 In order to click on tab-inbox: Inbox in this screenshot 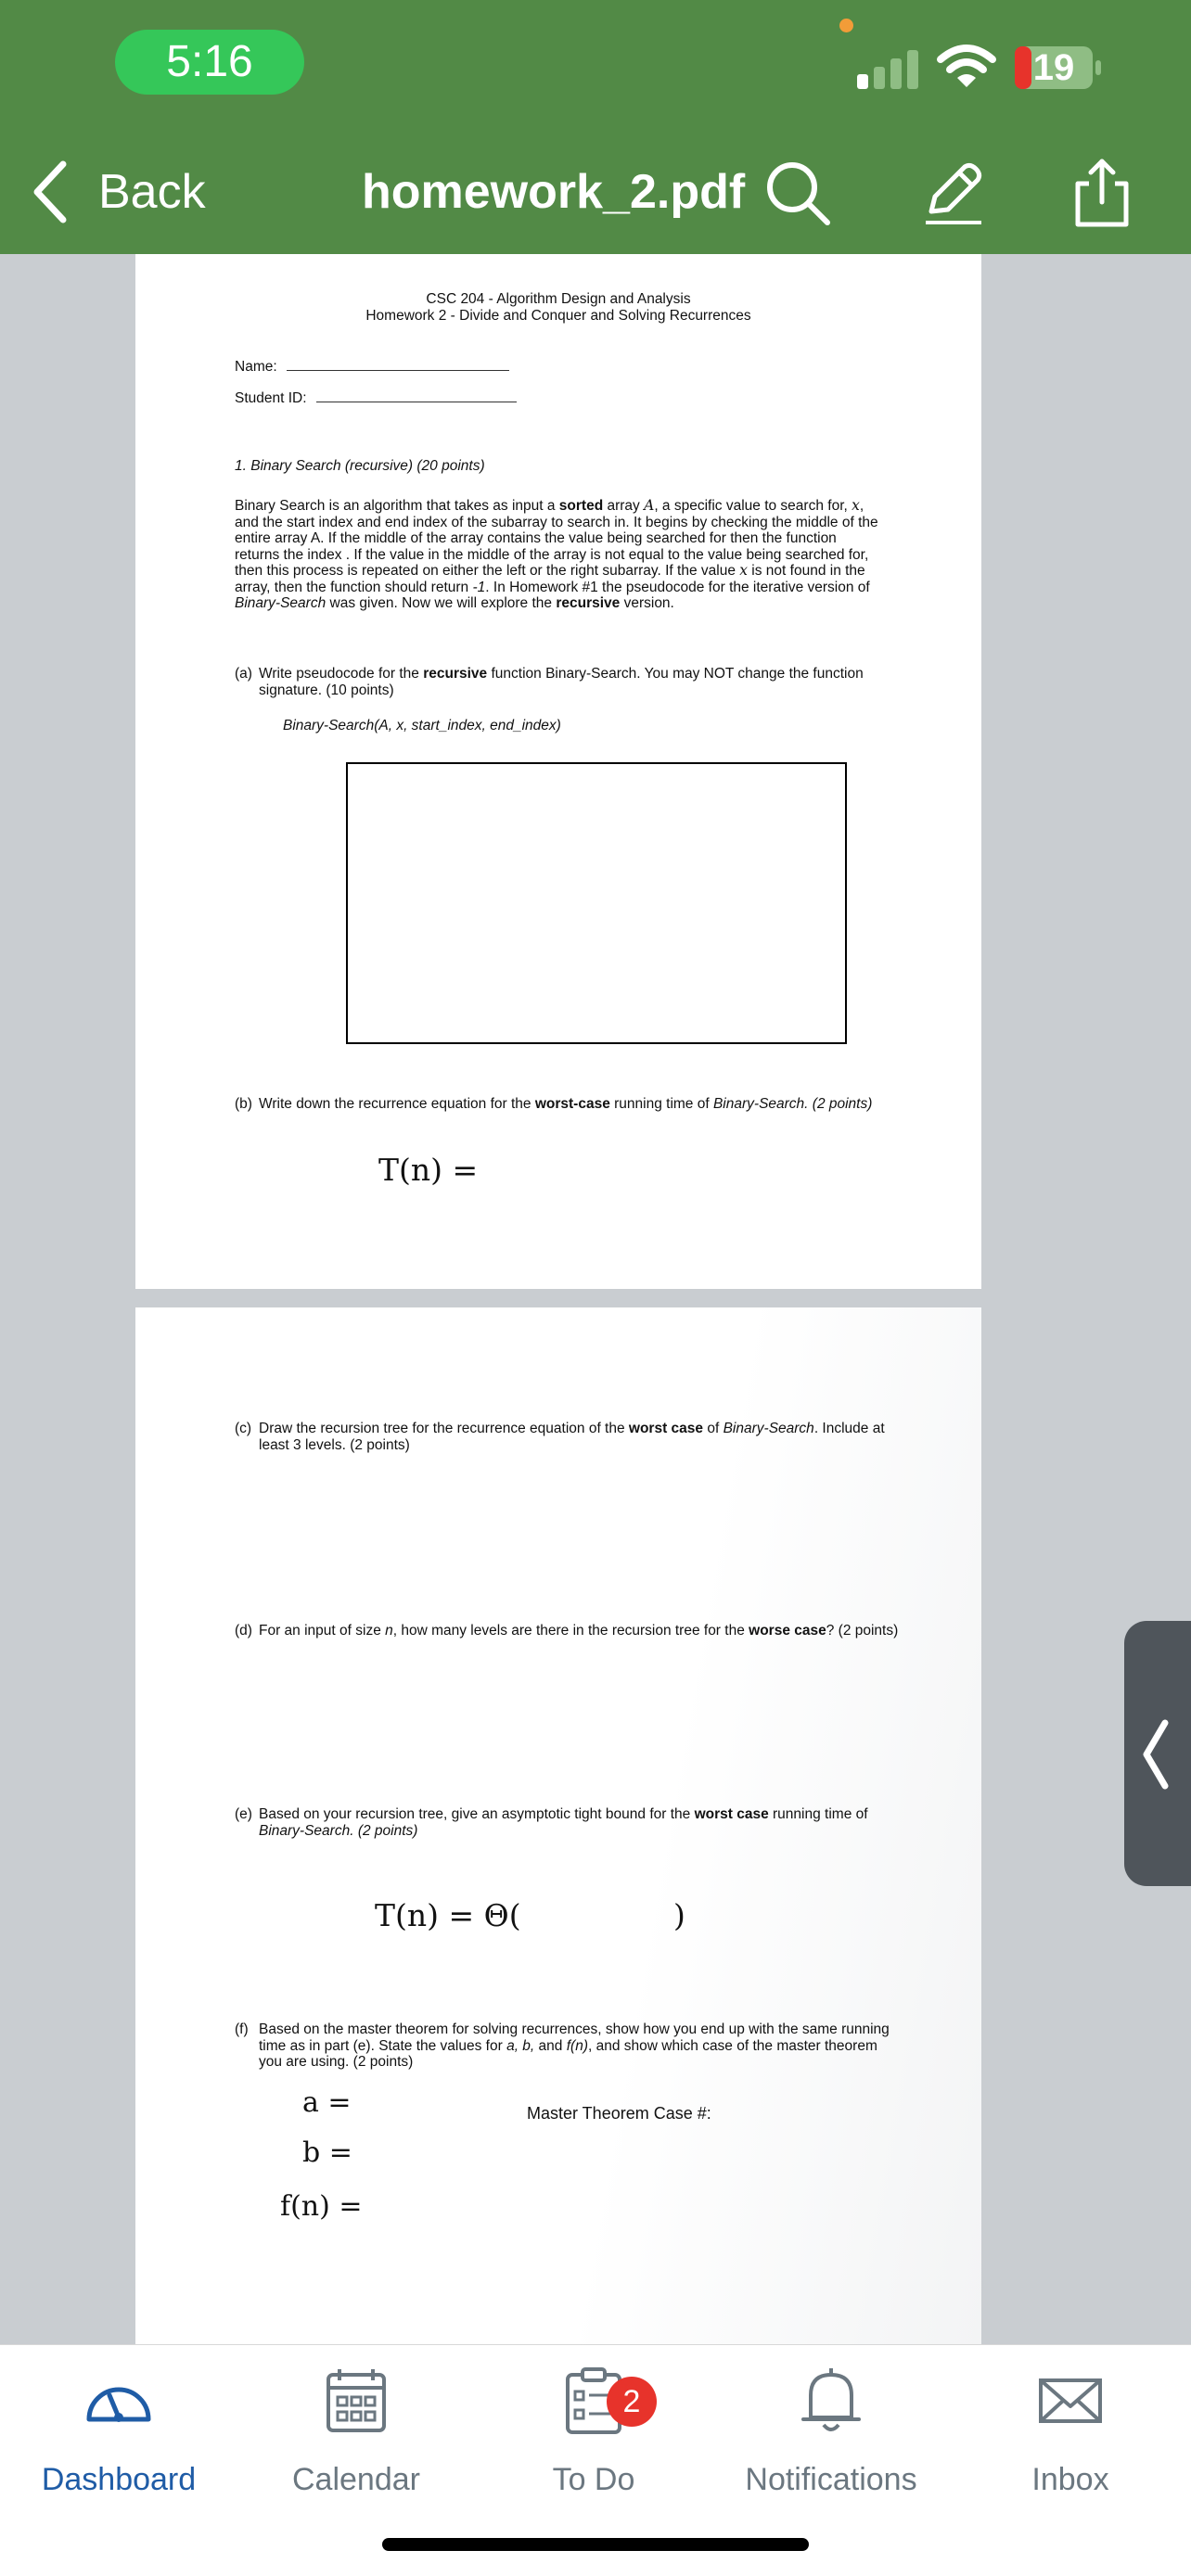, I will do `click(1070, 2431)`.